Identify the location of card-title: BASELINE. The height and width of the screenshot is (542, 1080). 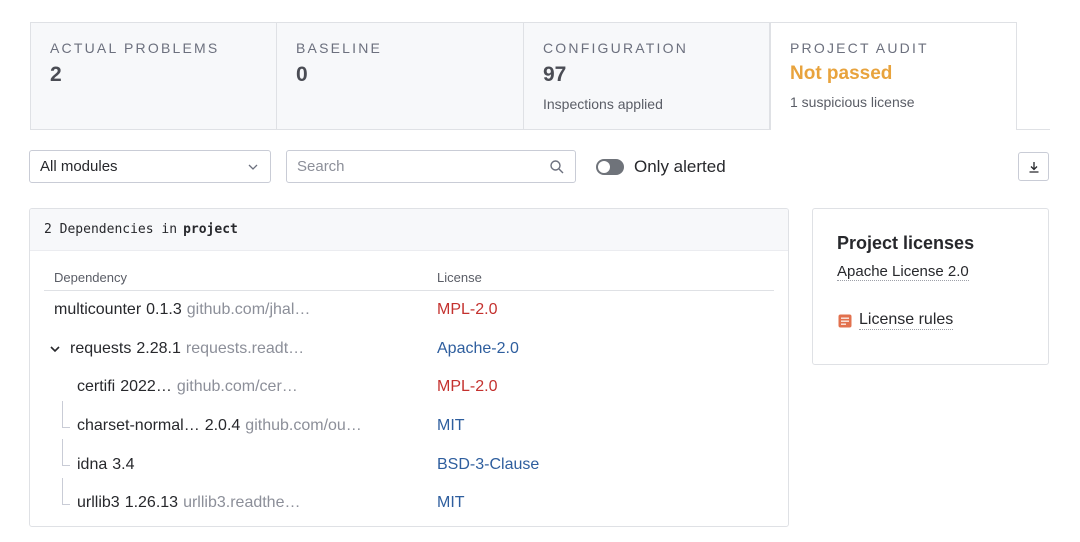
(339, 48).